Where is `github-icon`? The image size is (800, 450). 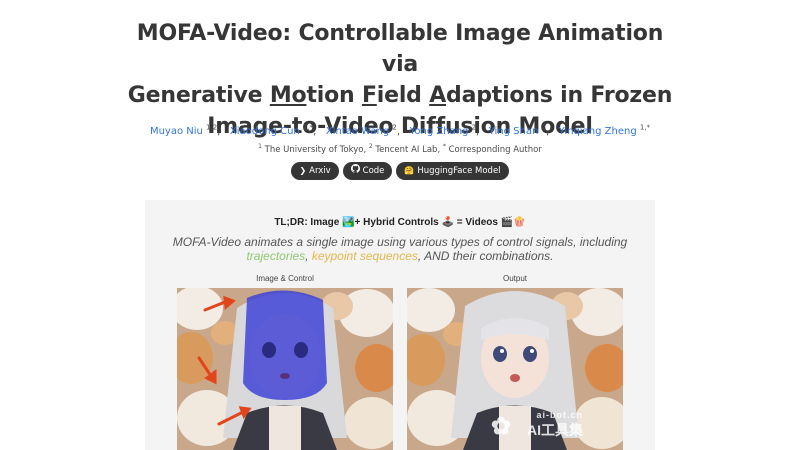 github-icon is located at coordinates (355, 171).